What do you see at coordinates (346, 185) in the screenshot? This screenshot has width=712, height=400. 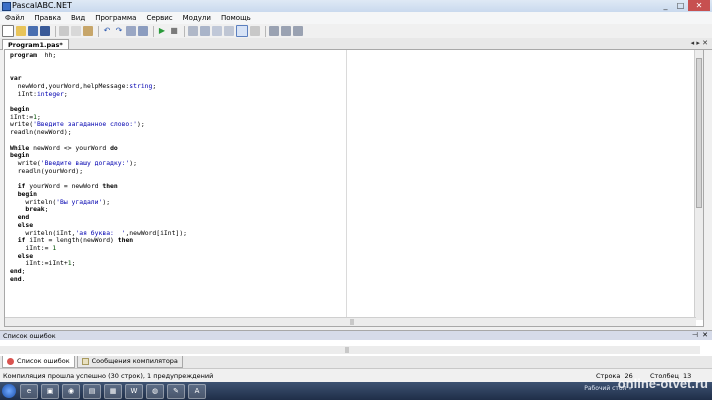 I see `right-margin-line` at bounding box center [346, 185].